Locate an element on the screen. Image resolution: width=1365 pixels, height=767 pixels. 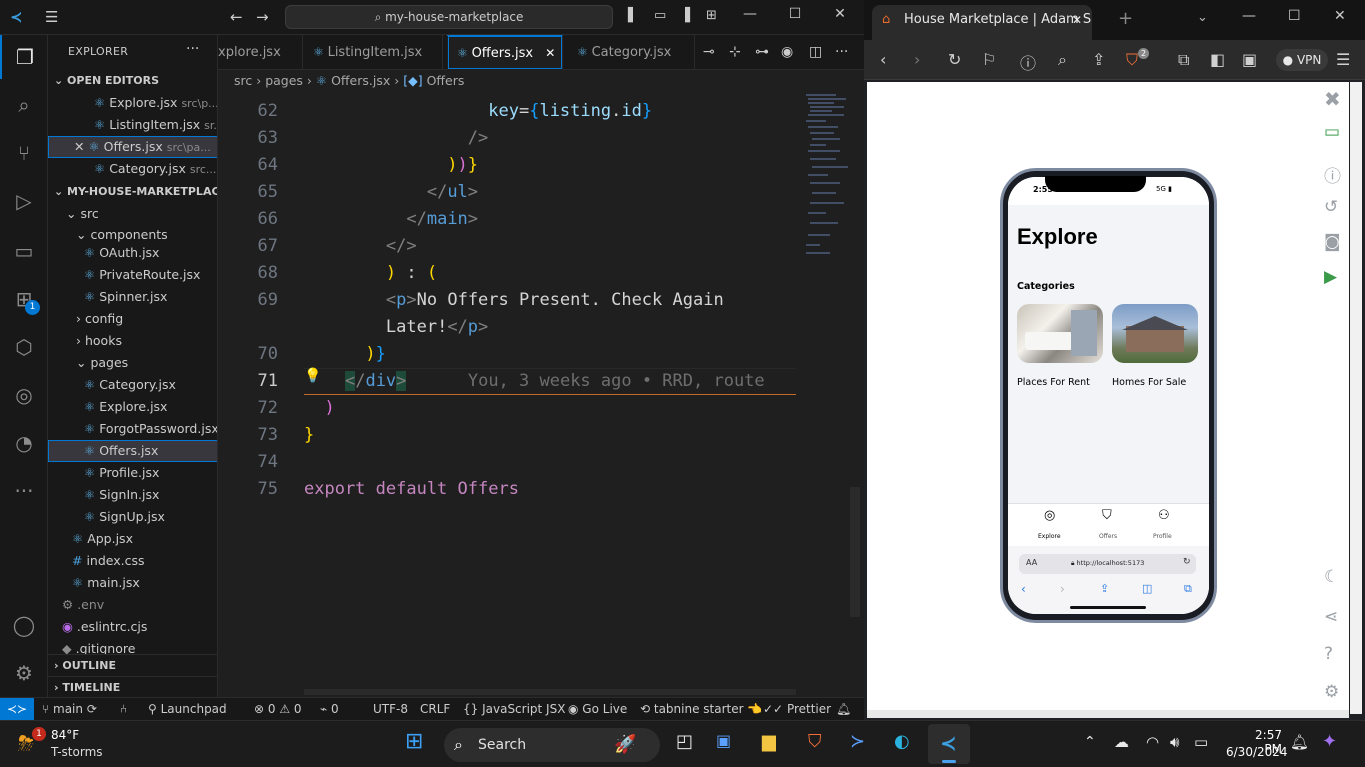
vpn-button: ● VPN is located at coordinates (1302, 60).